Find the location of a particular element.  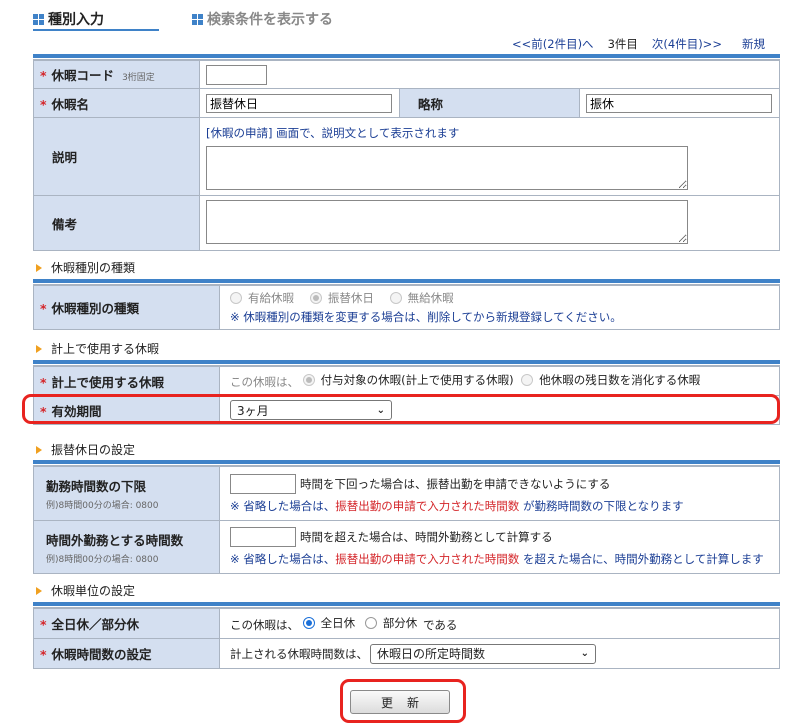

kind-label-cell: * 休暇種別の種類 is located at coordinates (126, 307).